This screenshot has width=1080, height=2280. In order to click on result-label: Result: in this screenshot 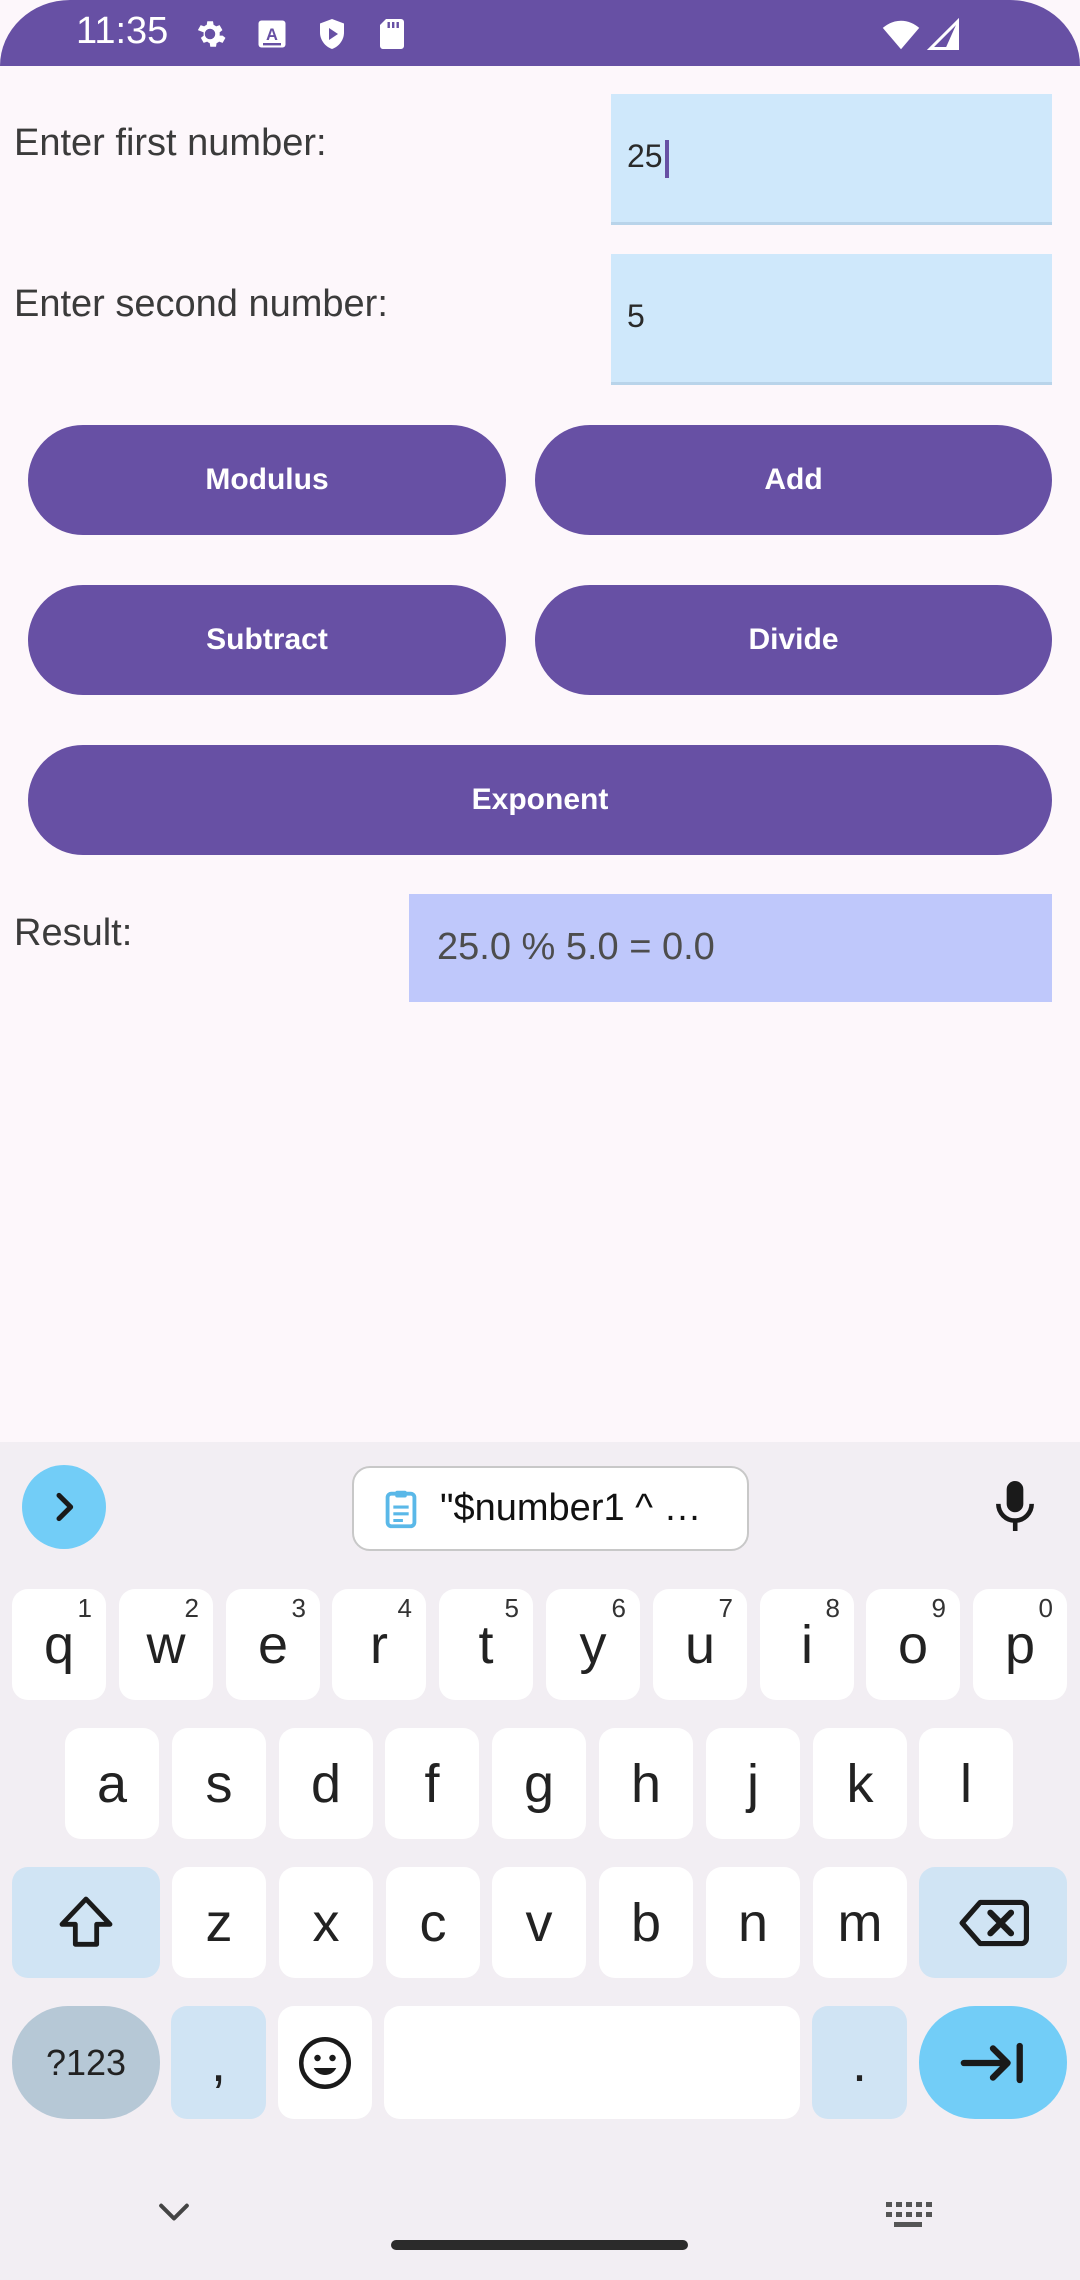, I will do `click(73, 933)`.